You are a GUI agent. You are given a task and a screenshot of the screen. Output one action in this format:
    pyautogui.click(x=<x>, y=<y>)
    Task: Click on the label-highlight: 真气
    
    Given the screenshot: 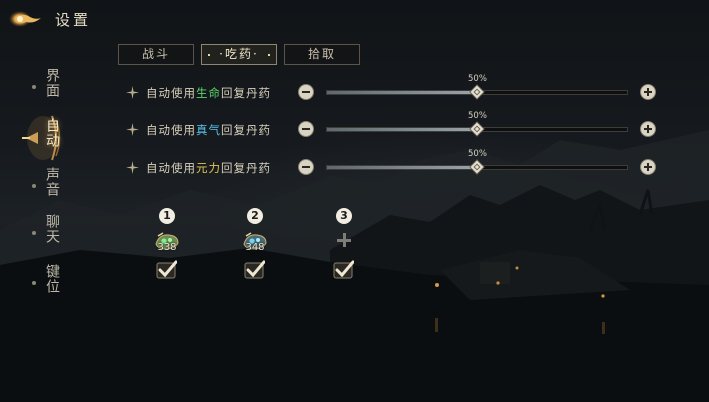 What is the action you would take?
    pyautogui.click(x=208, y=130)
    